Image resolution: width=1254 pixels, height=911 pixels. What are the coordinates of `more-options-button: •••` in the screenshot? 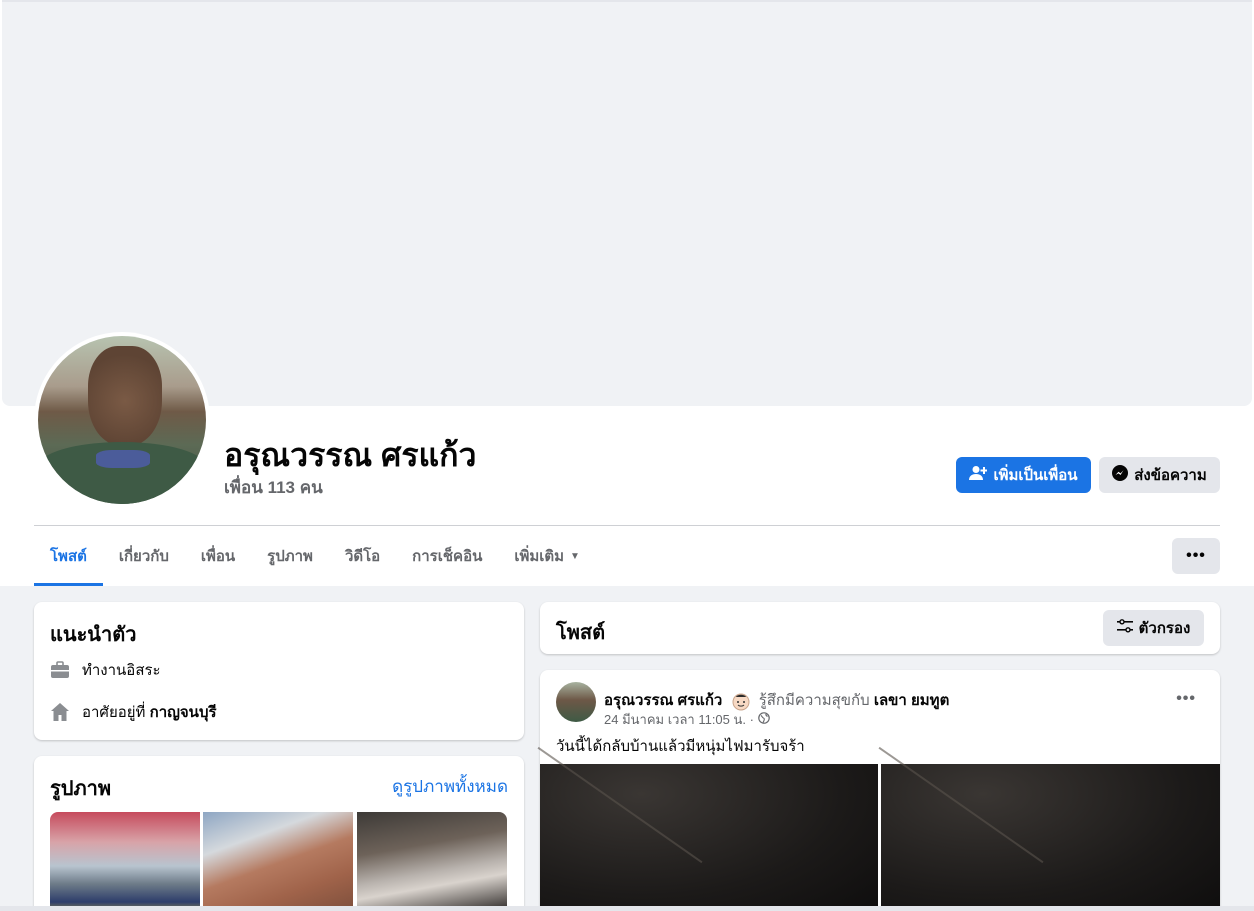 It's located at (1196, 556).